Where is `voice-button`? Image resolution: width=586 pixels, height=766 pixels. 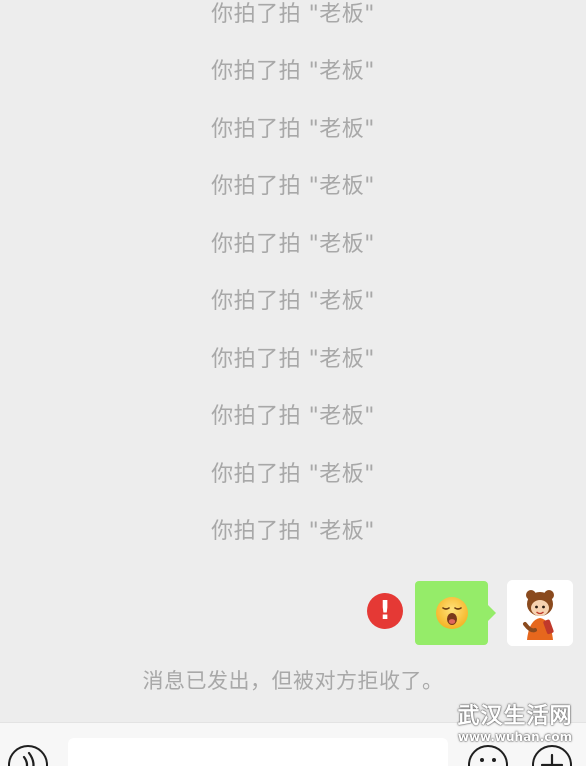 voice-button is located at coordinates (28, 755).